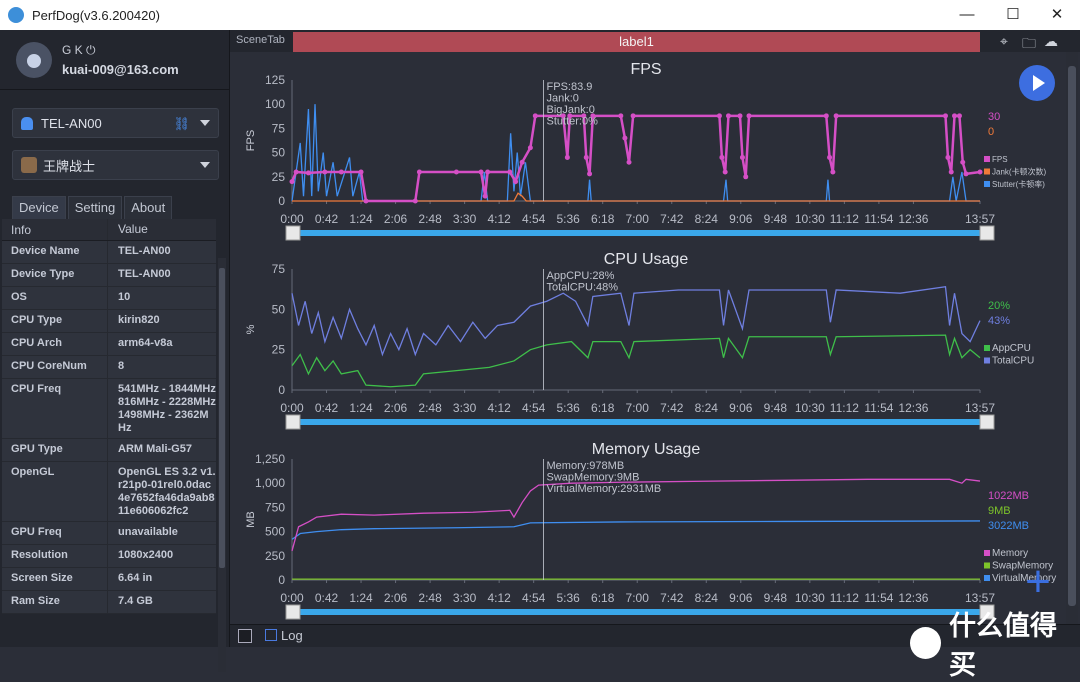 The width and height of the screenshot is (1080, 682). What do you see at coordinates (1013, 361) in the screenshot?
I see `legend-item: TotalCPU` at bounding box center [1013, 361].